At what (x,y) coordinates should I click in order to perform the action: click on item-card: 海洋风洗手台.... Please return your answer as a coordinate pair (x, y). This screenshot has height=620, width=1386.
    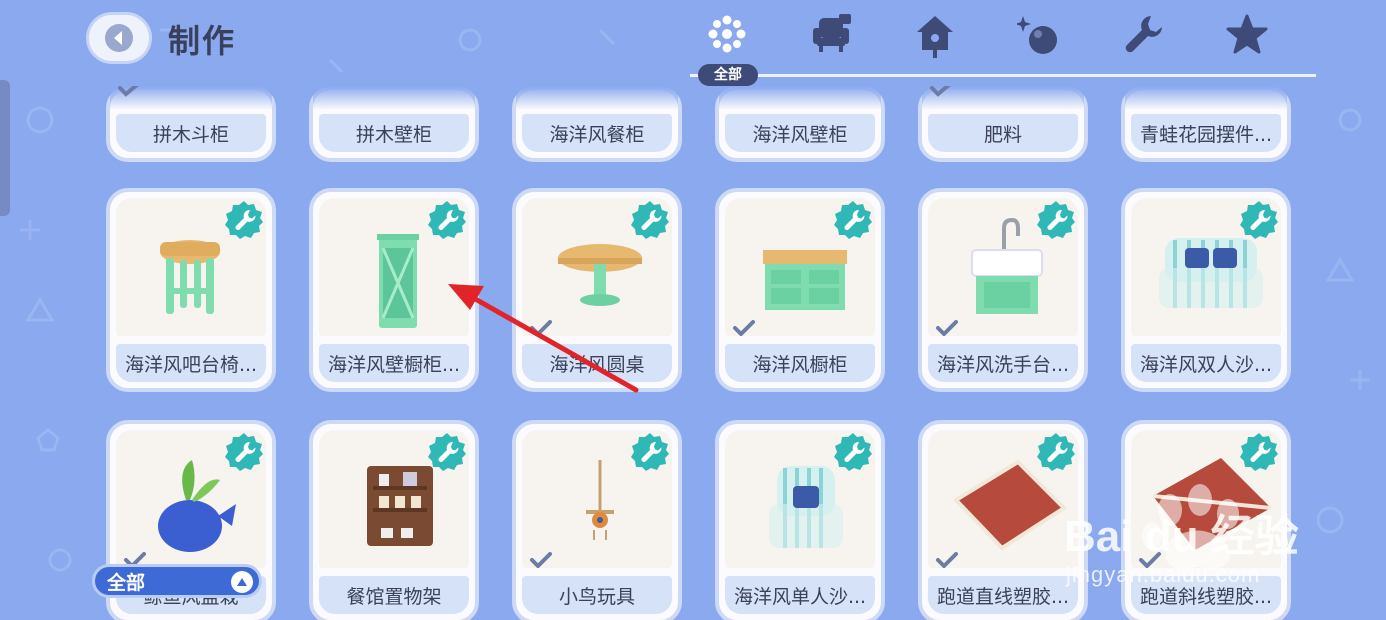
    Looking at the image, I should click on (1003, 290).